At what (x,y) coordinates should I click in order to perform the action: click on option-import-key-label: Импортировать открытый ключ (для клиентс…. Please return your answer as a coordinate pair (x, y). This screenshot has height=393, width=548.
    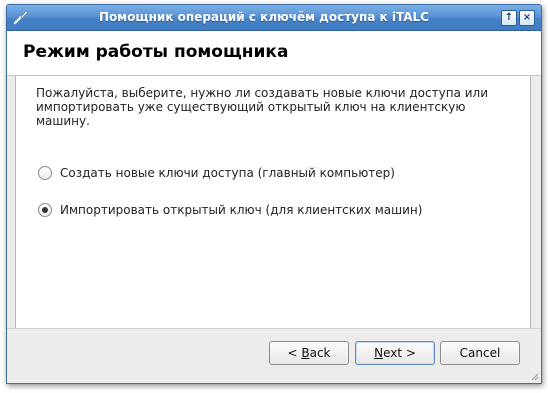
    Looking at the image, I should click on (241, 210).